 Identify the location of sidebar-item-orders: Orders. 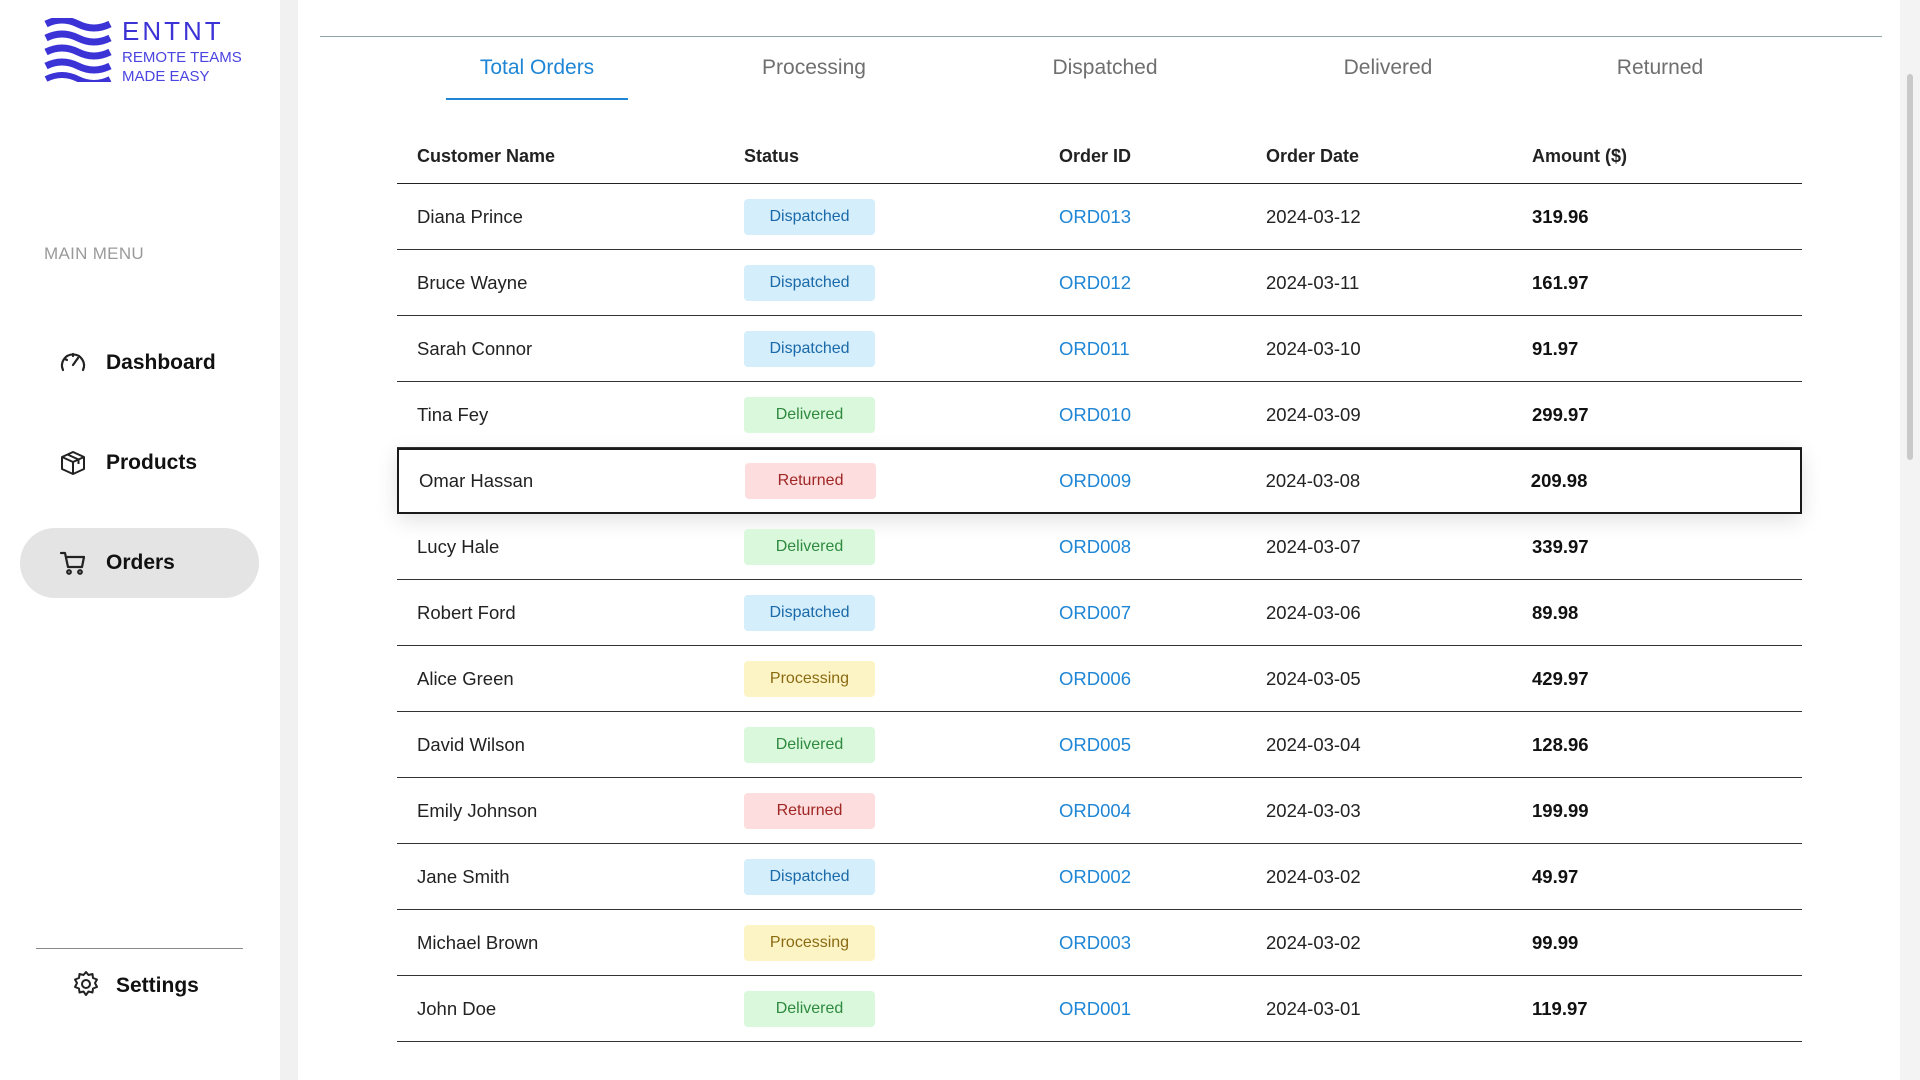
(139, 563).